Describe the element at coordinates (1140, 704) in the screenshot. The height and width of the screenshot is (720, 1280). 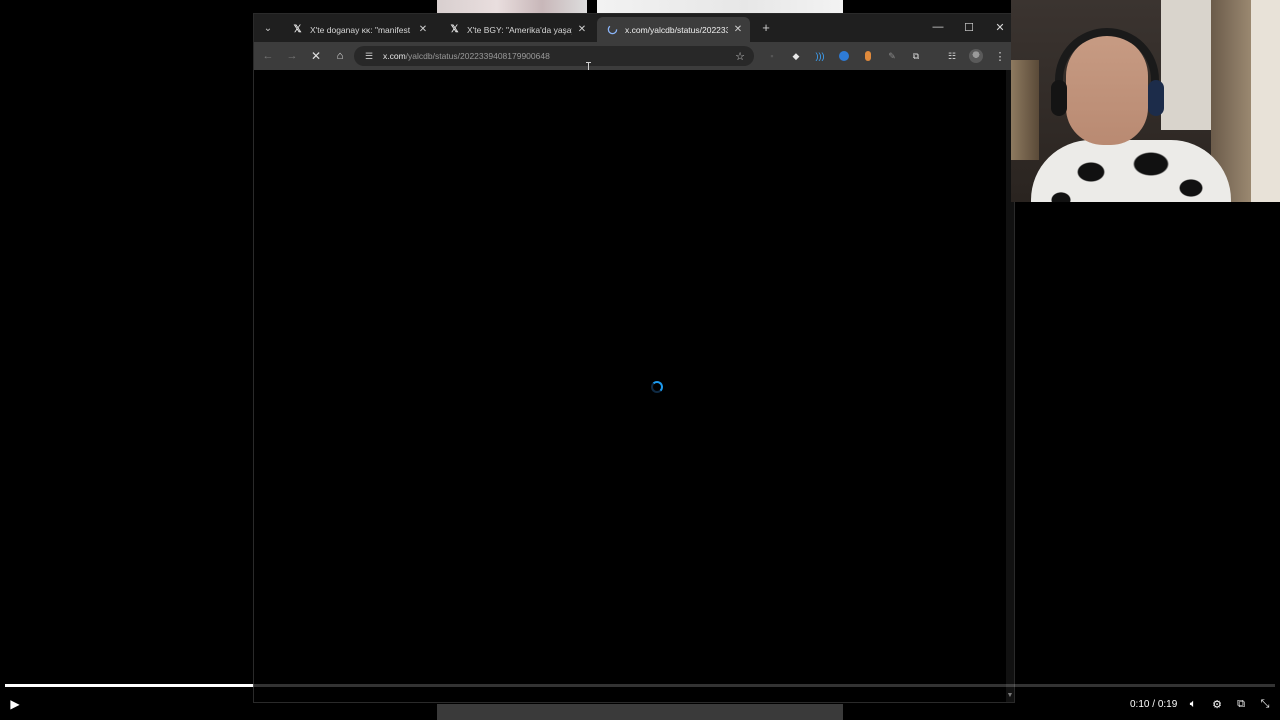
I see `time-current: 0:10` at that location.